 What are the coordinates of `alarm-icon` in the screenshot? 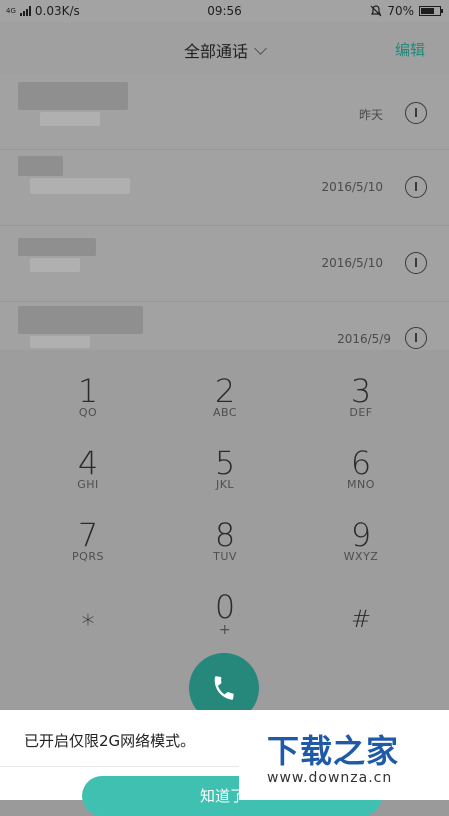 It's located at (376, 11).